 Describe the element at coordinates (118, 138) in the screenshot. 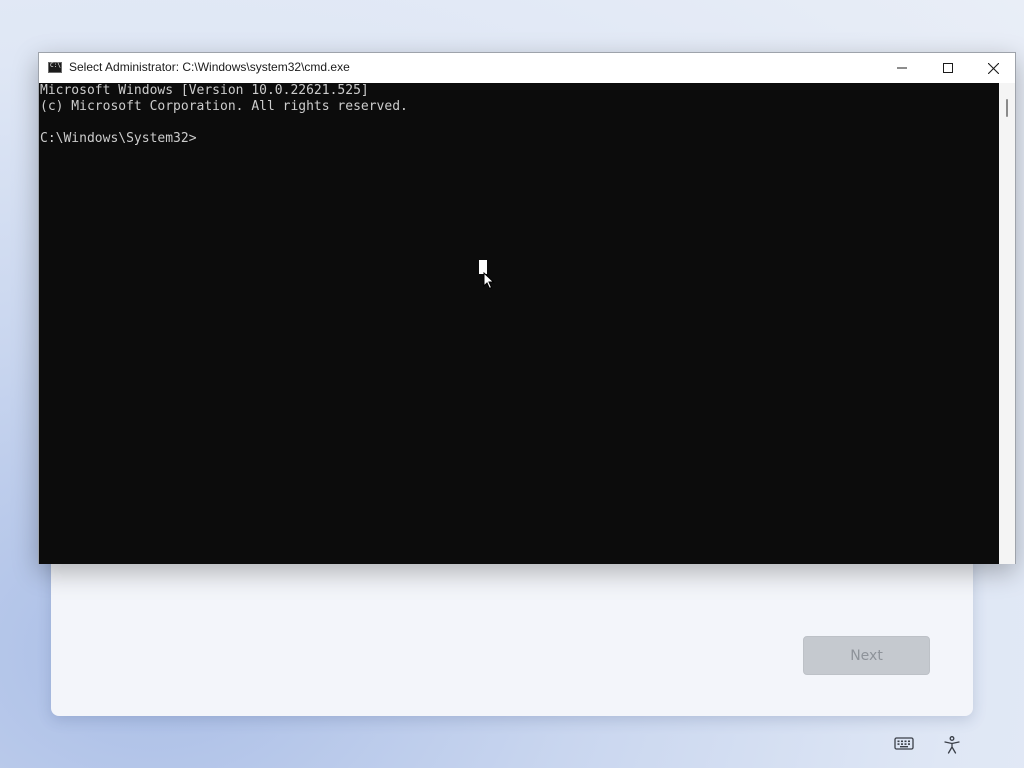

I see `console-prompt: C:\Windows\System32>` at that location.